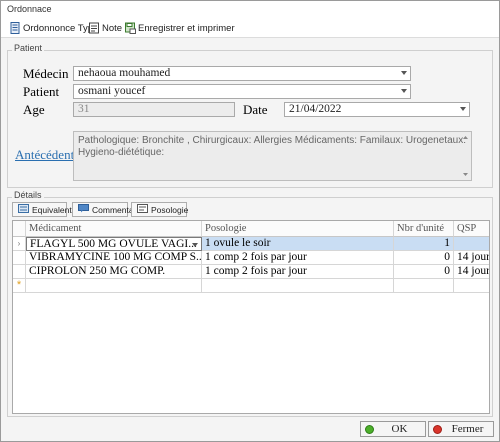 The width and height of the screenshot is (500, 442). I want to click on antecedents-link: Antécédents, so click(47, 155).